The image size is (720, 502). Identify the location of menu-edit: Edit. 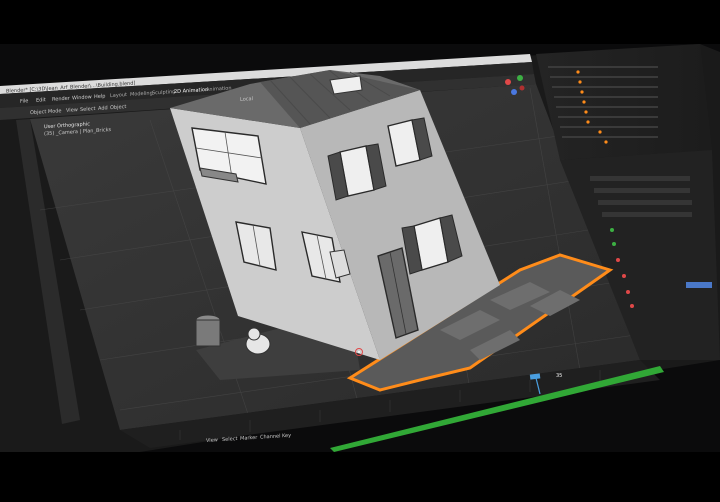
(41, 100).